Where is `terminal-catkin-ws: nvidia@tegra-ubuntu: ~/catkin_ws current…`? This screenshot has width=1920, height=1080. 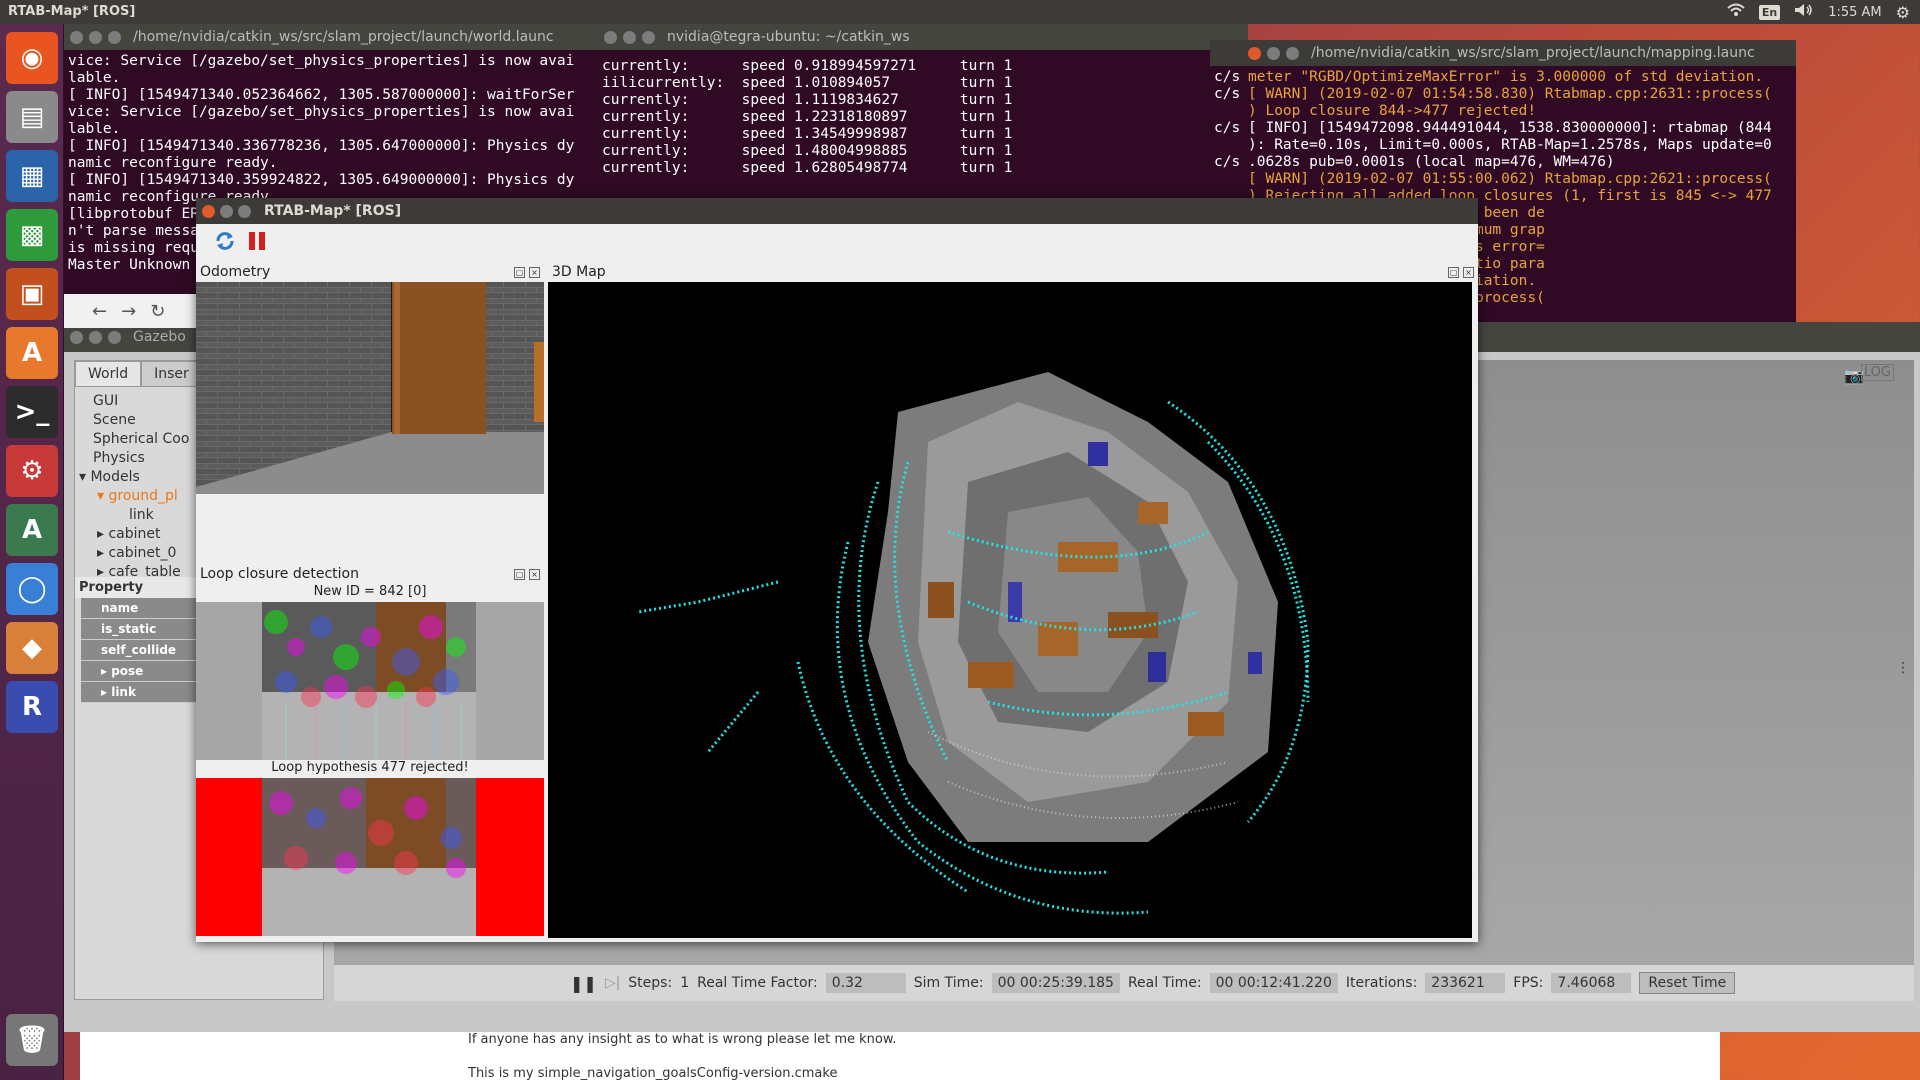
terminal-catkin-ws: nvidia@tegra-ubuntu: ~/catkin_ws current… is located at coordinates (923, 114).